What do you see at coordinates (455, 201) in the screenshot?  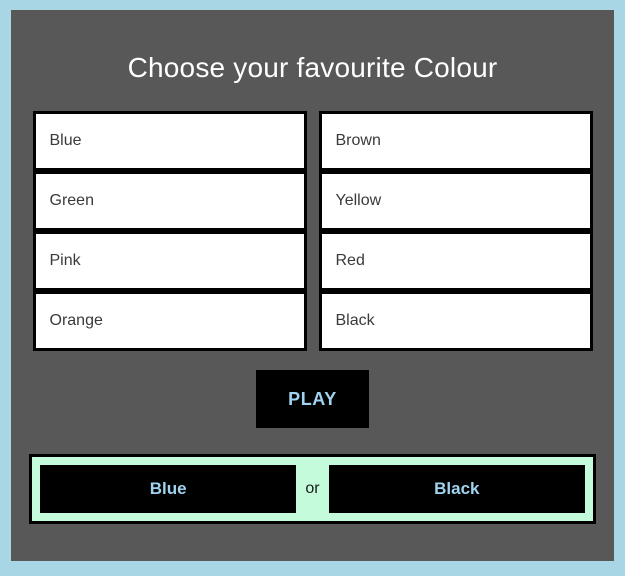 I see `colour-option-yellow: Yellow` at bounding box center [455, 201].